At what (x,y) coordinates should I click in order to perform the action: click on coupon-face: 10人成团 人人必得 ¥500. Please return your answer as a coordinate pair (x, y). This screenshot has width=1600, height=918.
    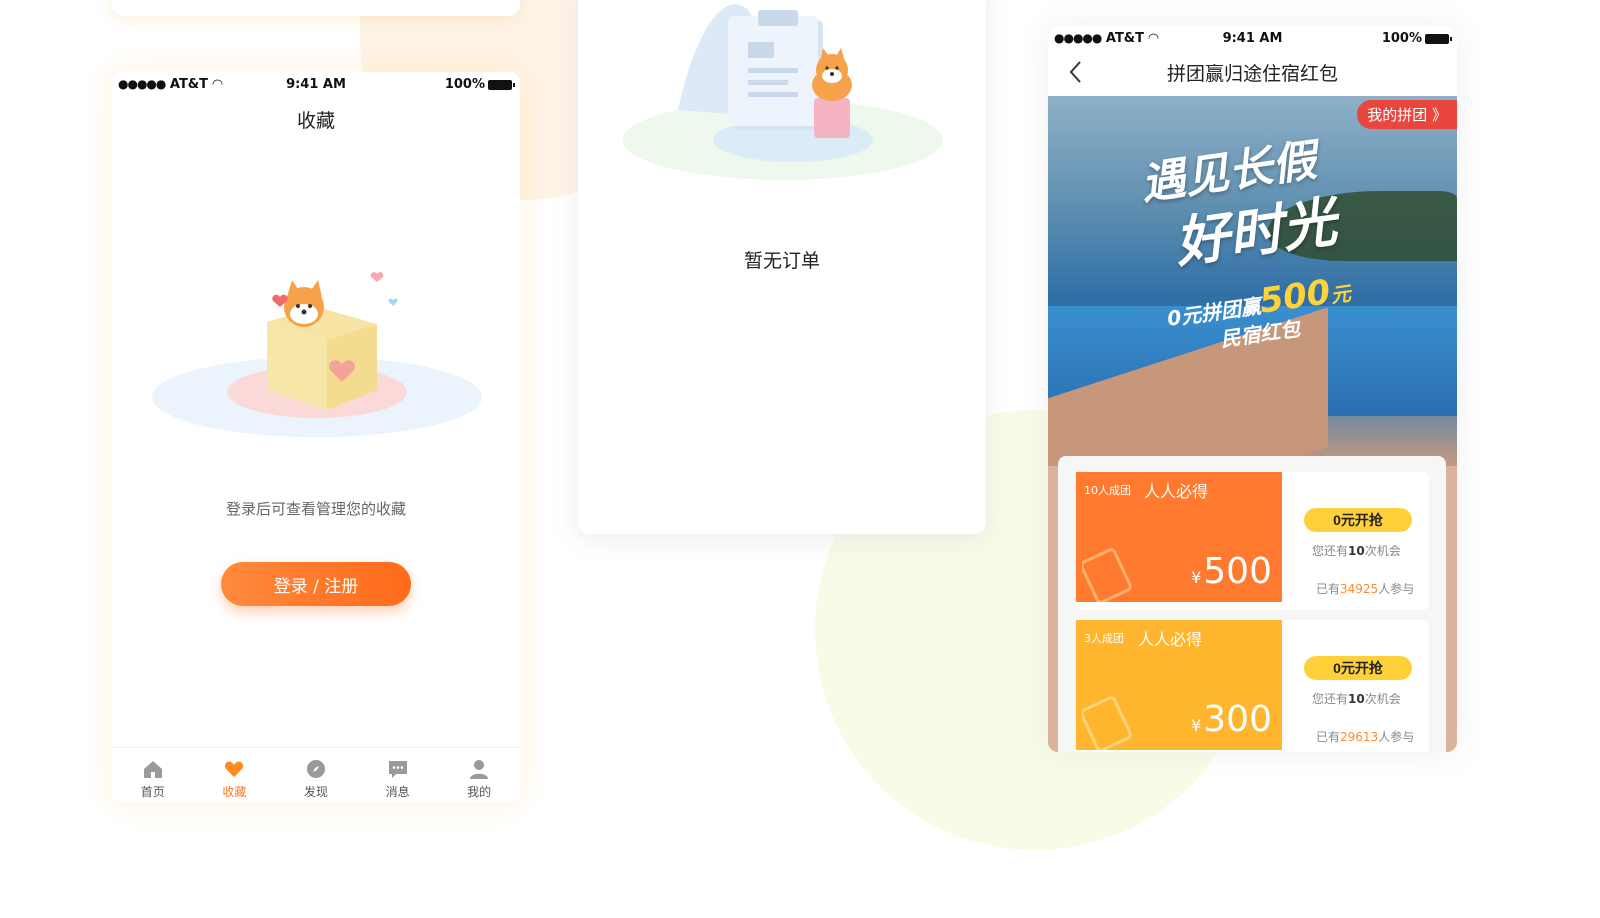
    Looking at the image, I should click on (1179, 537).